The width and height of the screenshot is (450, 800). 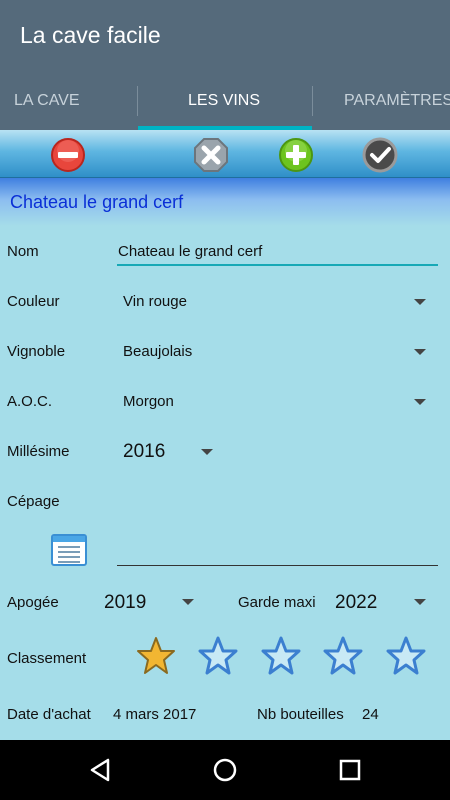 I want to click on recents-icon, so click(x=350, y=770).